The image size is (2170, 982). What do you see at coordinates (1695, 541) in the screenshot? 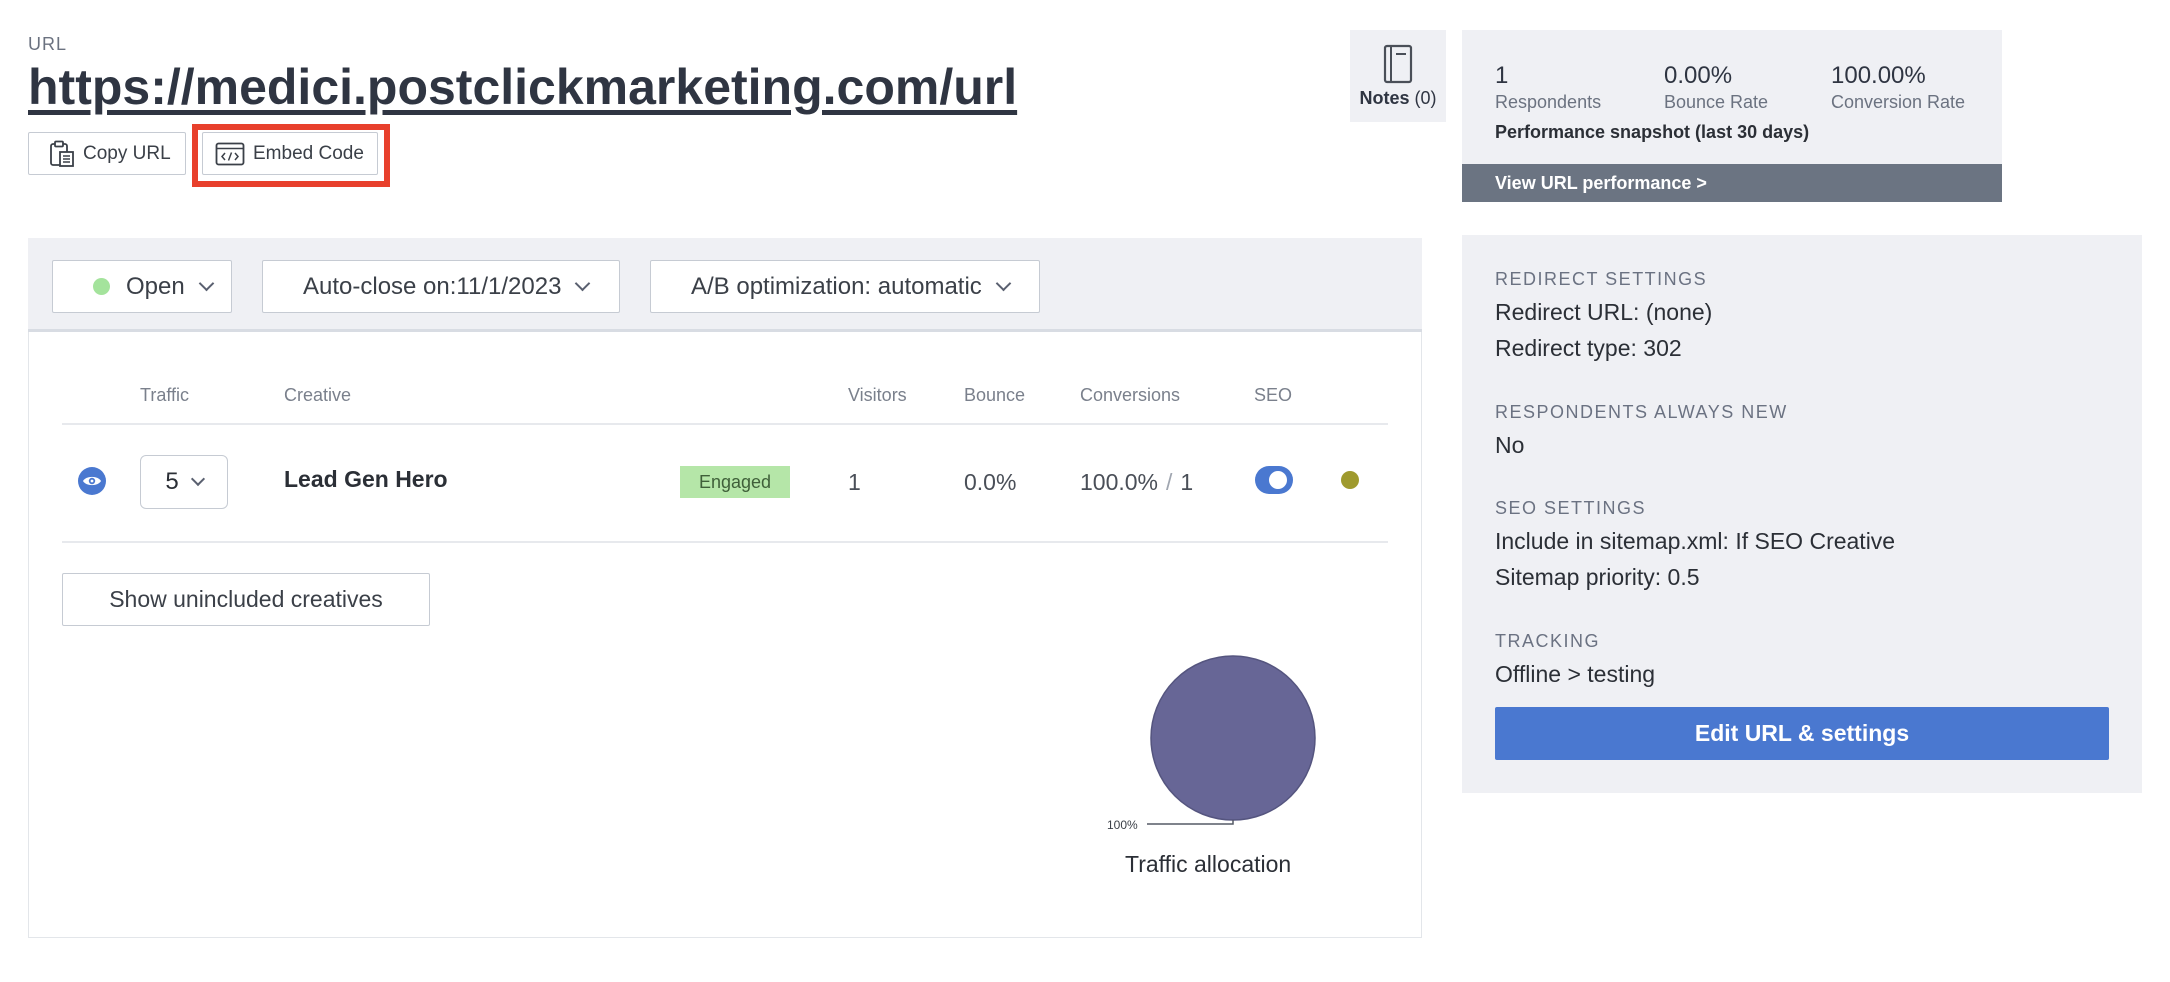
I see `seo-sitemap-setting: Include in sitemap.xml: If SEO Creative` at bounding box center [1695, 541].